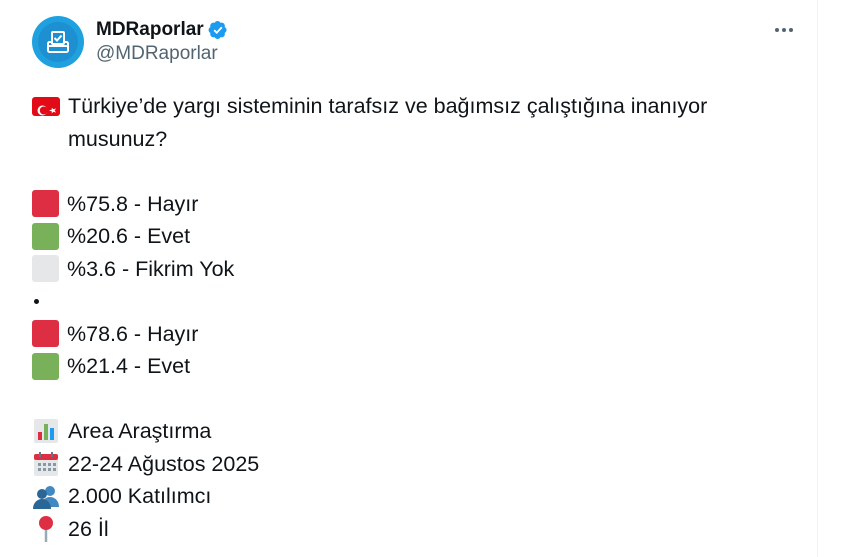 The width and height of the screenshot is (849, 557). I want to click on result-text: %78.6 - Hayır, so click(133, 333).